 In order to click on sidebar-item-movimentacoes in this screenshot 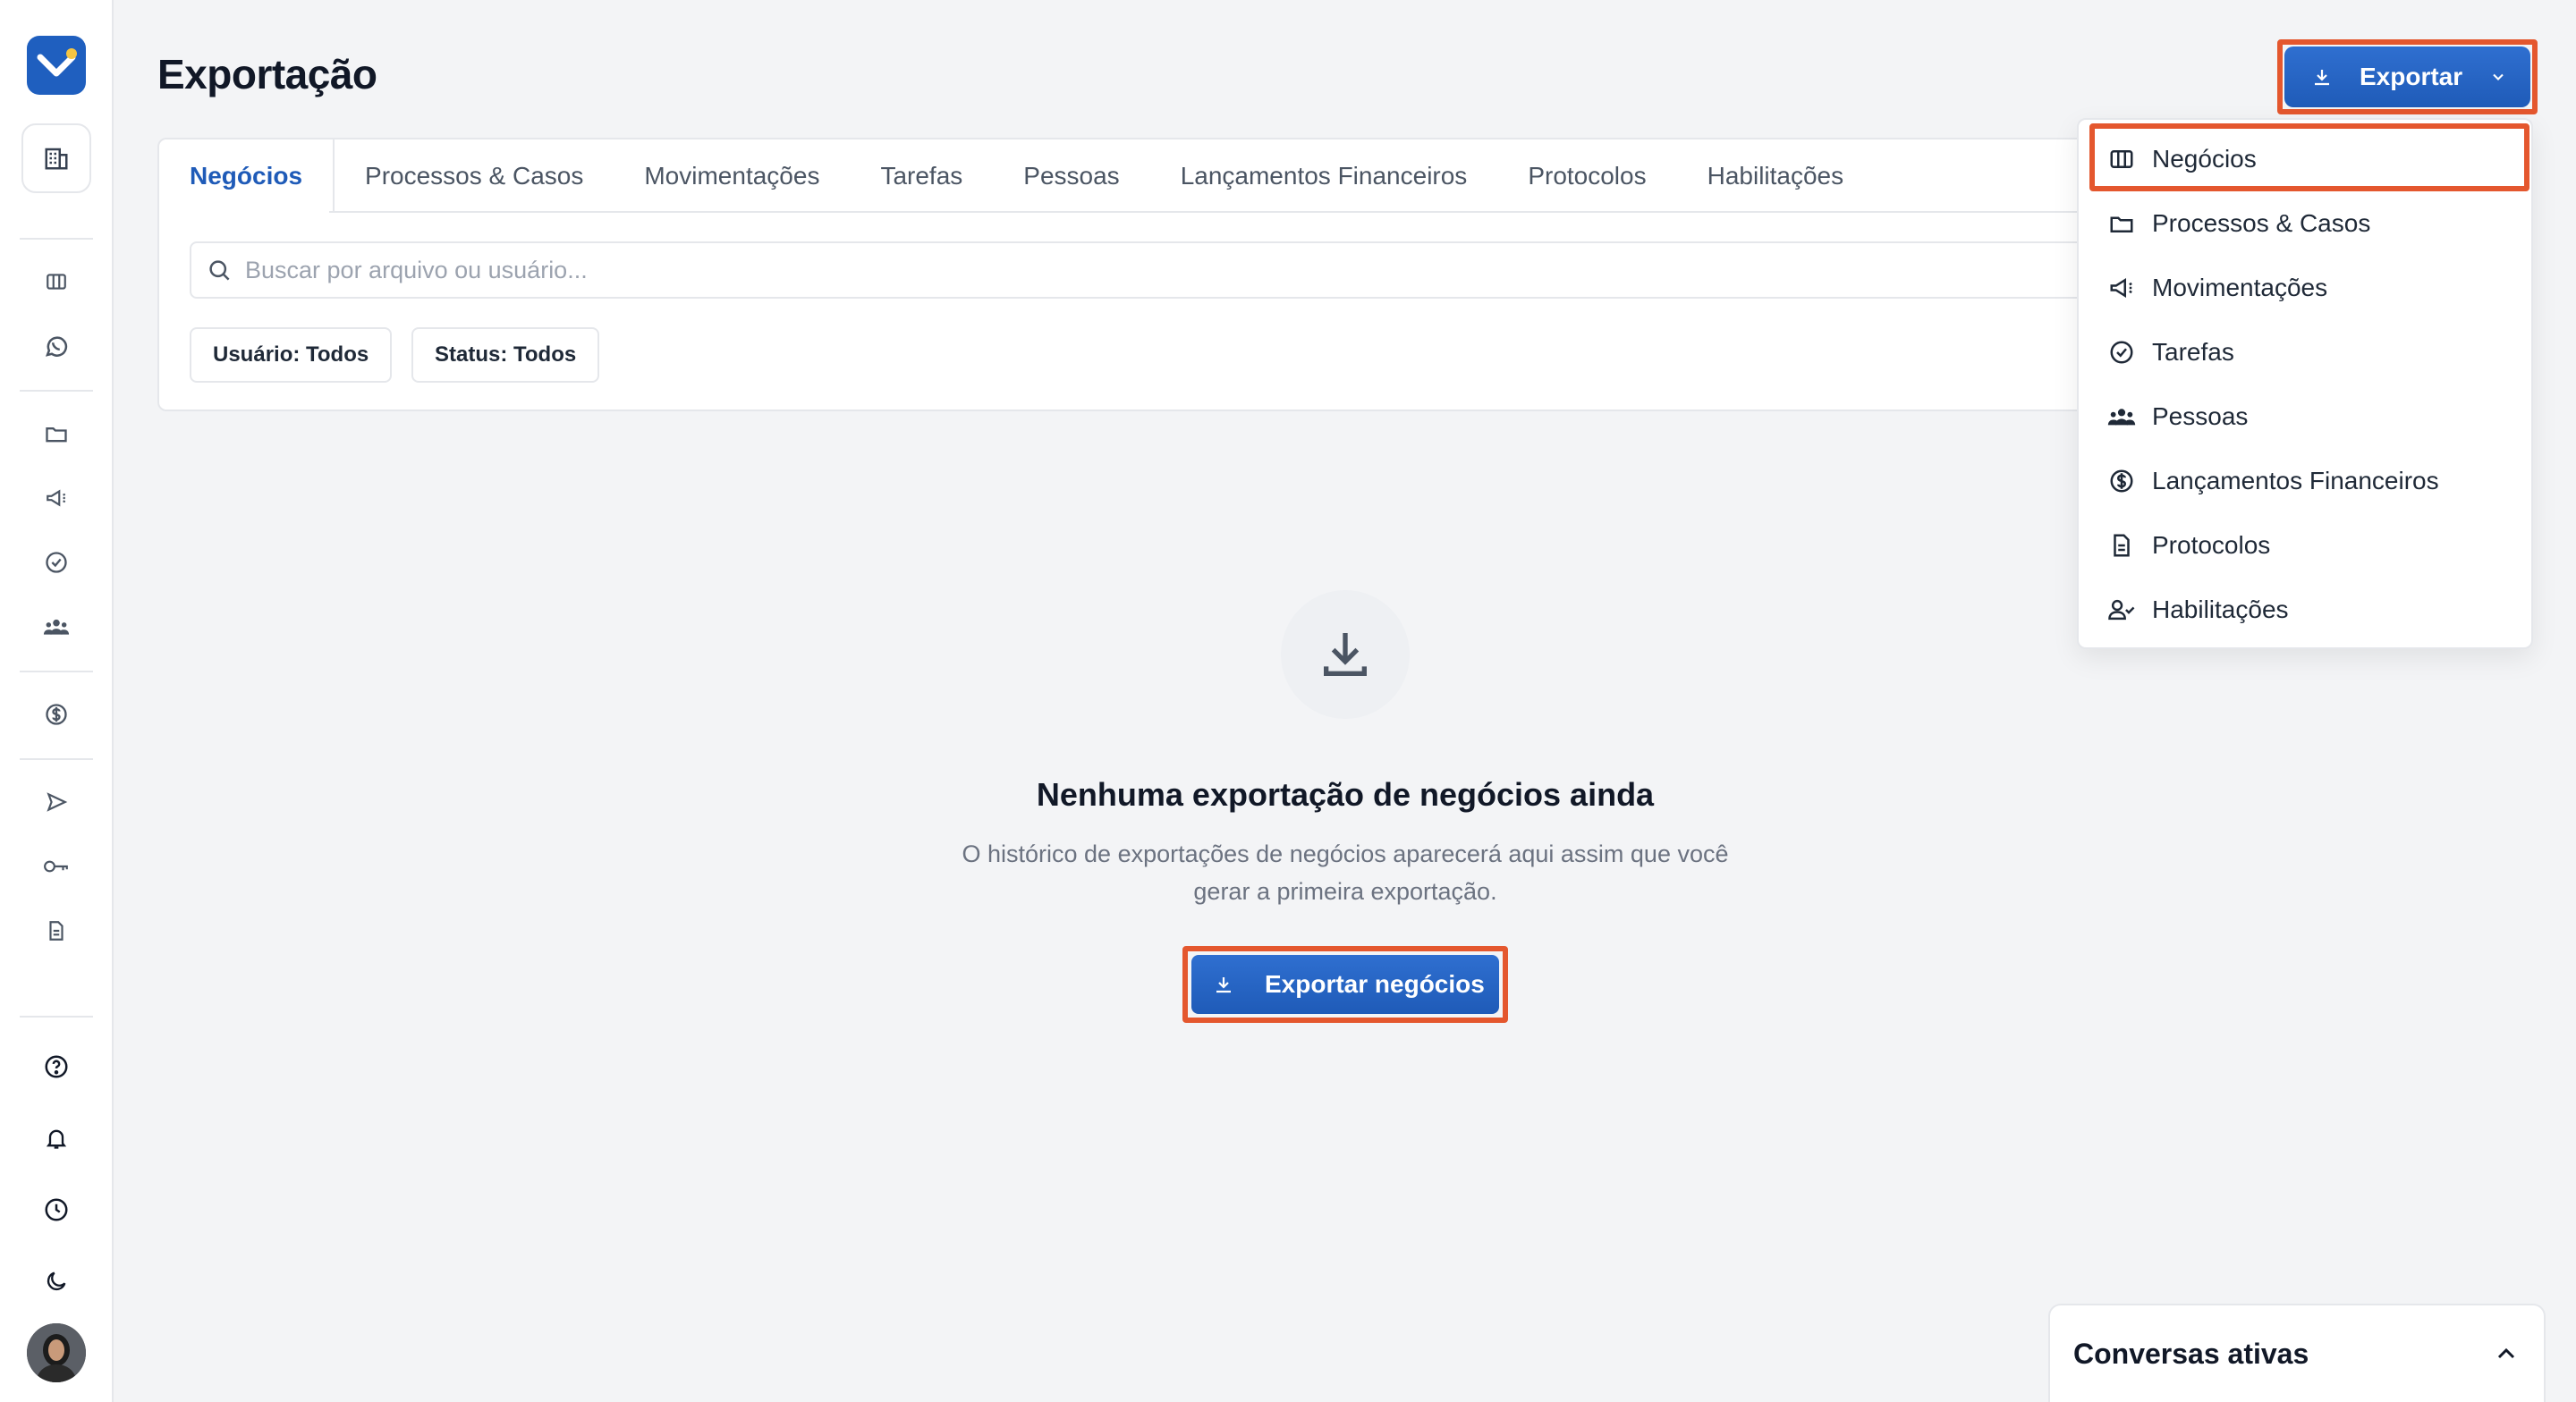, I will do `click(56, 498)`.